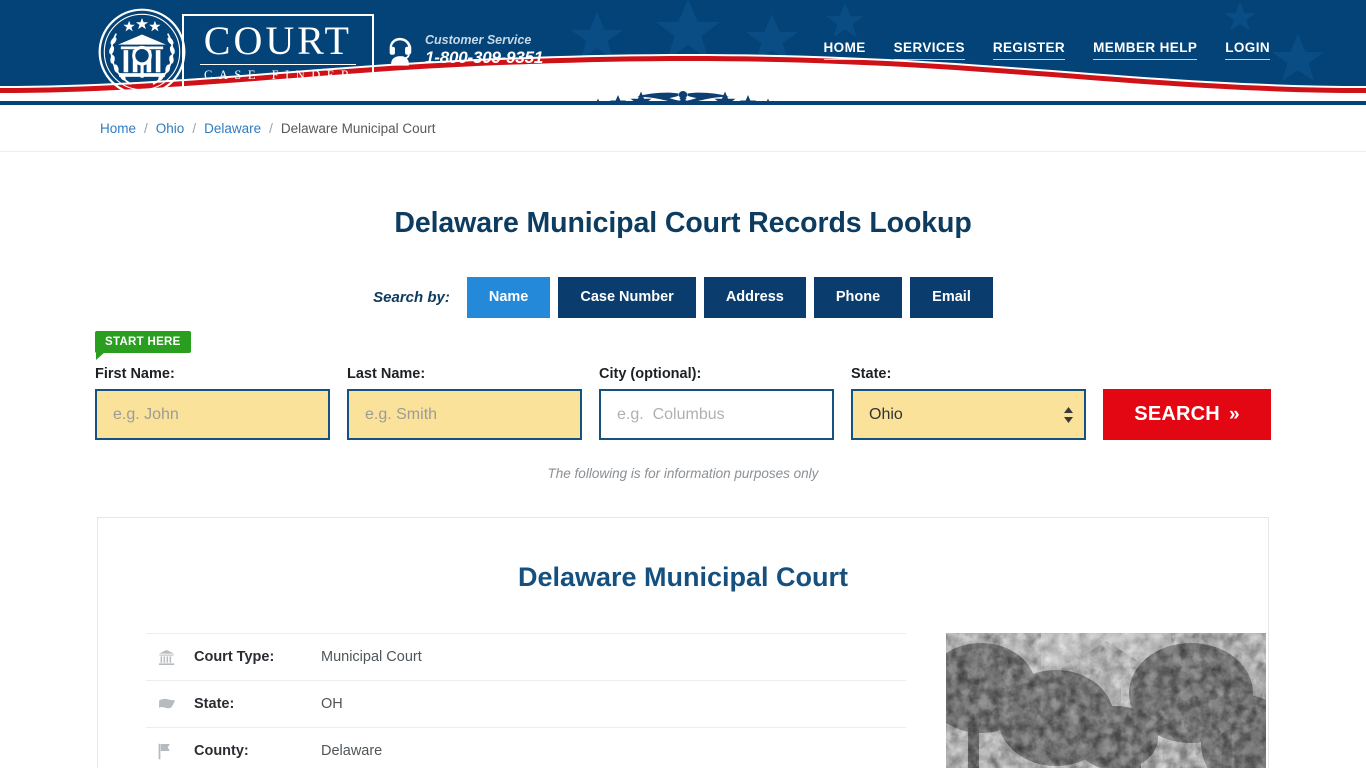  What do you see at coordinates (1145, 50) in the screenshot?
I see `nav-item-member-help: MEMBER HELP` at bounding box center [1145, 50].